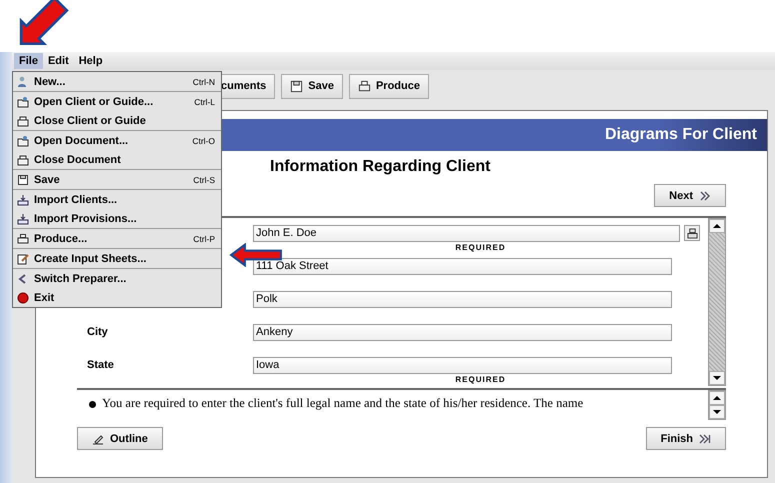 Image resolution: width=775 pixels, height=483 pixels. I want to click on lookup-button, so click(692, 233).